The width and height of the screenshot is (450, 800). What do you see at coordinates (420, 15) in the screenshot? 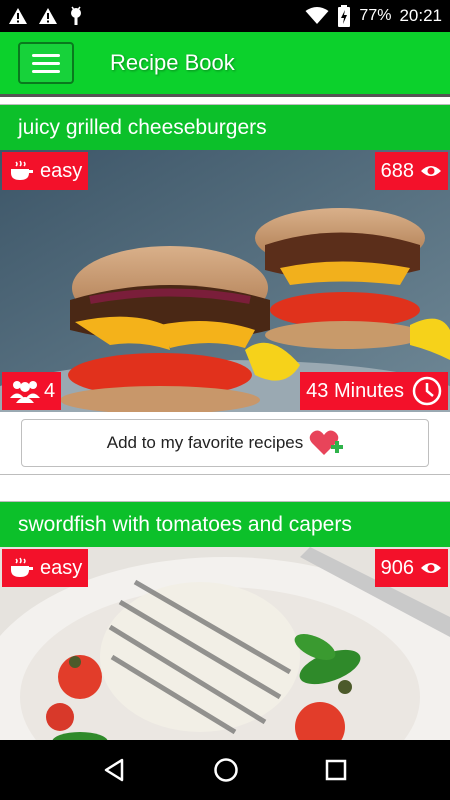
I see `clock: 20:21` at bounding box center [420, 15].